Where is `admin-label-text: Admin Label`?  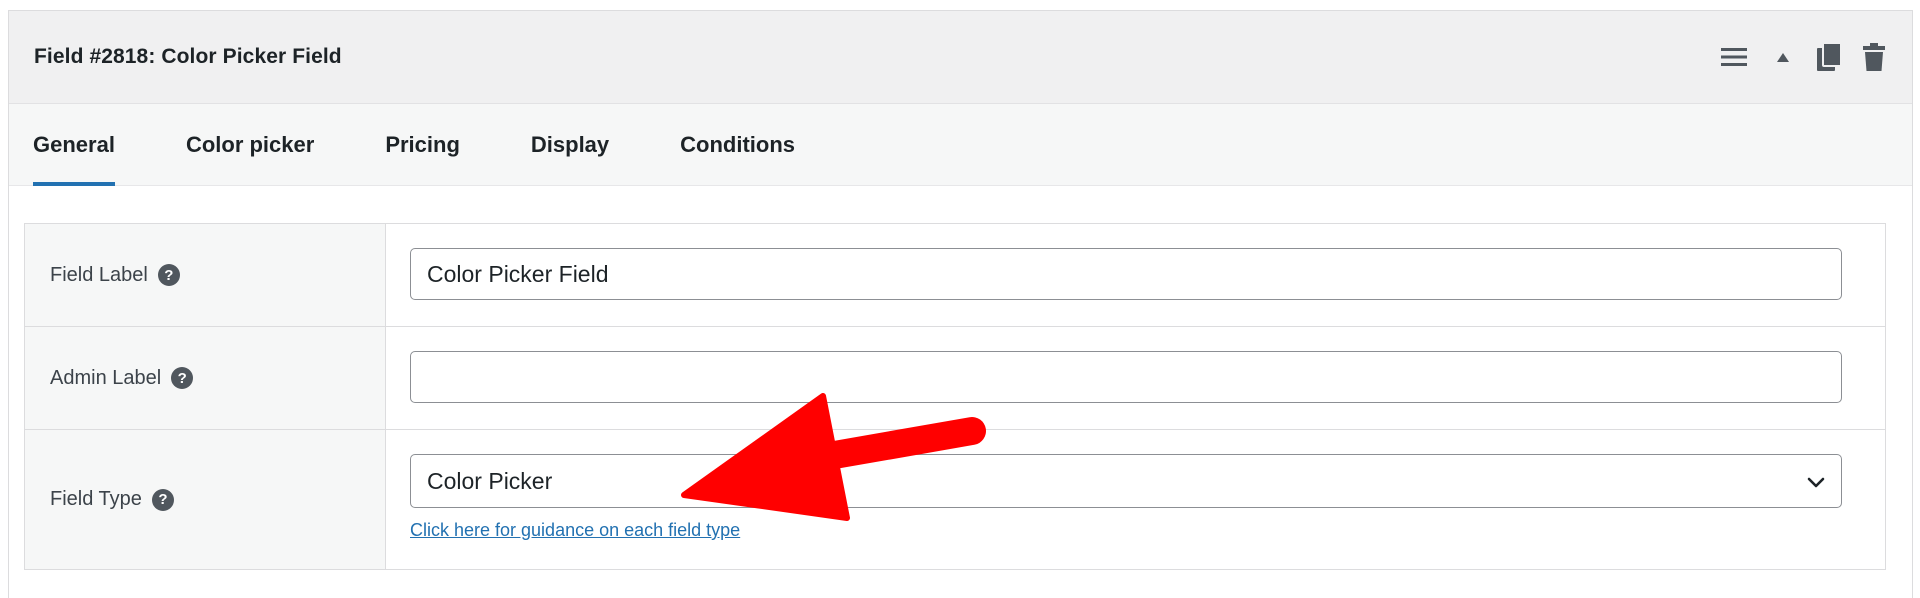
admin-label-text: Admin Label is located at coordinates (106, 377).